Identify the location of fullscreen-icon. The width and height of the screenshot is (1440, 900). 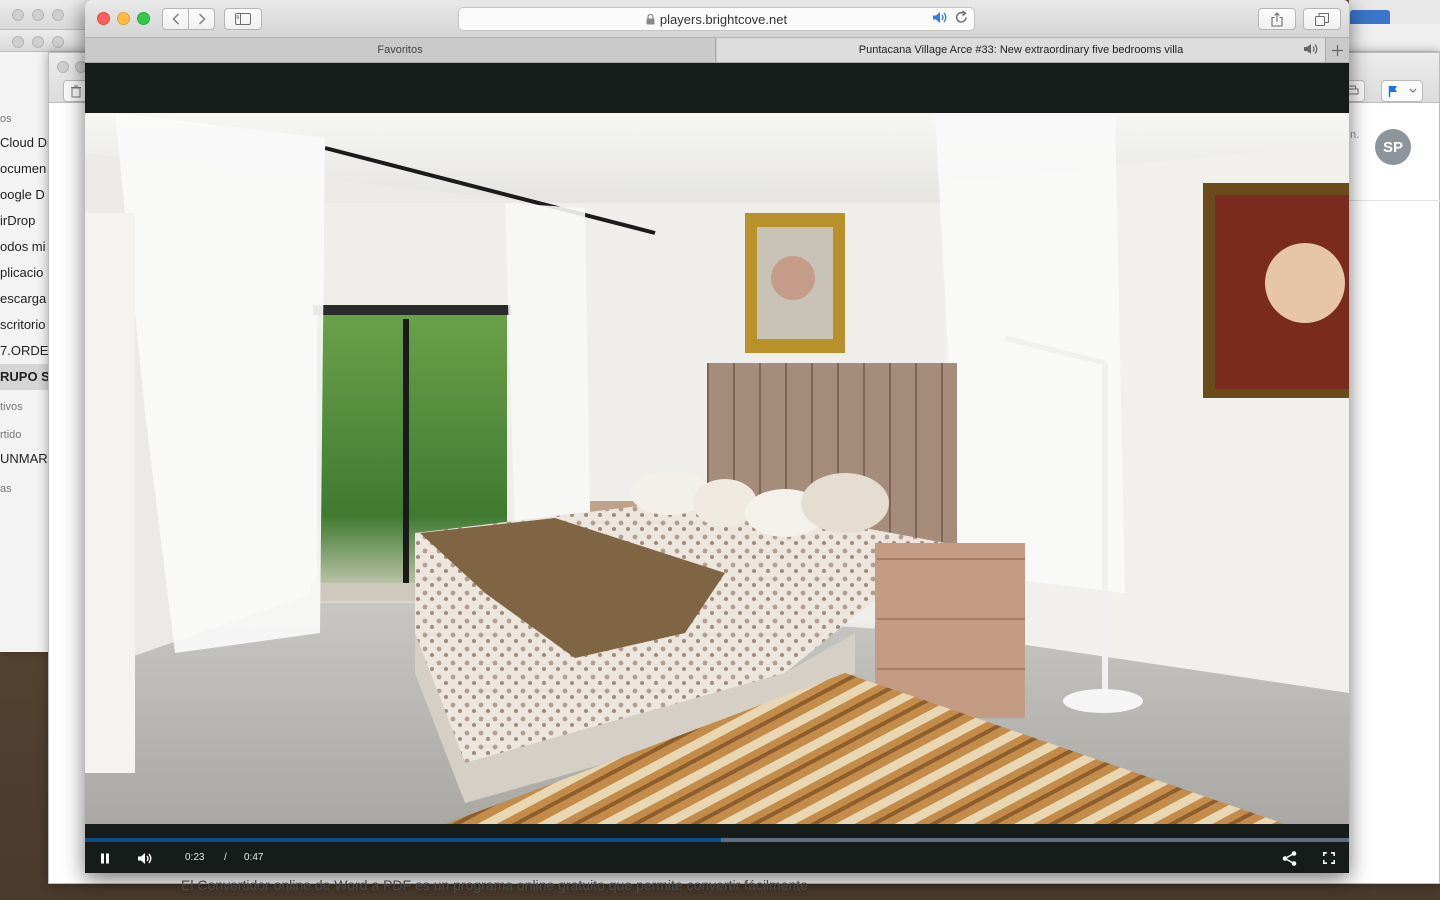
(1329, 858).